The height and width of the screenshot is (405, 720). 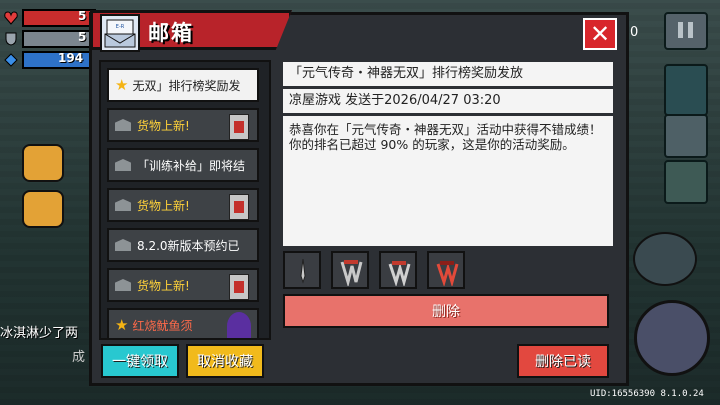 What do you see at coordinates (448, 101) in the screenshot?
I see `mail-sender: 凉屋游戏 发送于2026/04/27 03:20` at bounding box center [448, 101].